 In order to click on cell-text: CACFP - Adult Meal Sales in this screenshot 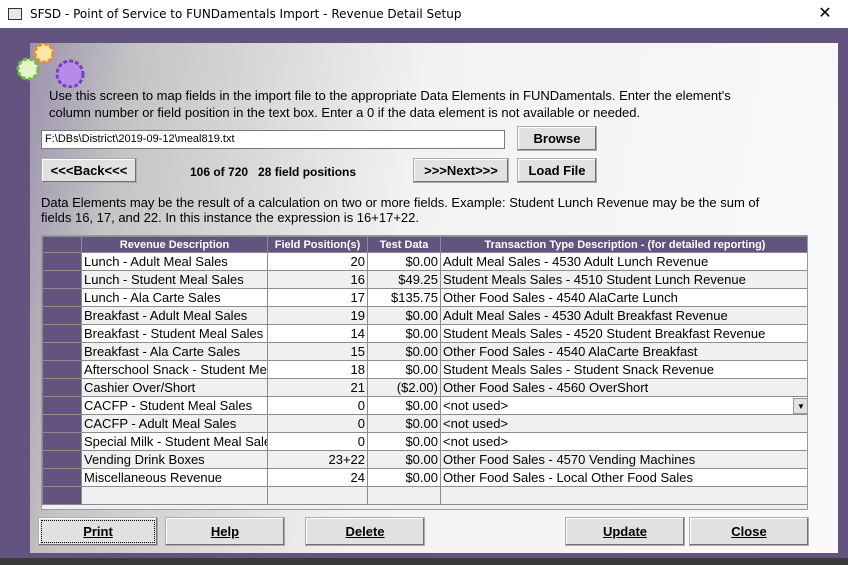, I will do `click(160, 423)`.